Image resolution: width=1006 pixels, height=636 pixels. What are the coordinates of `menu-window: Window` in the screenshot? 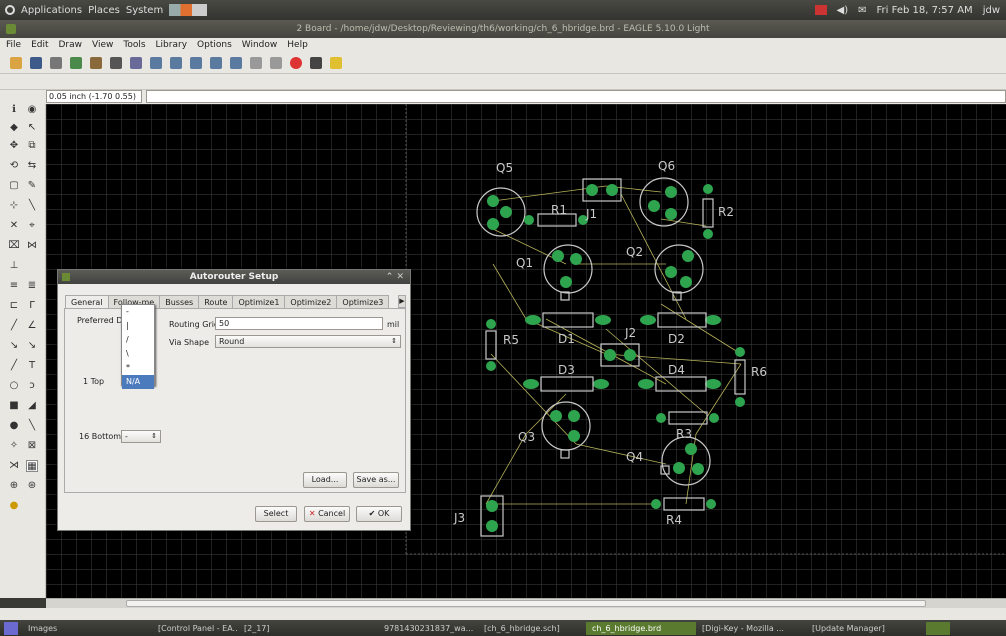 It's located at (260, 45).